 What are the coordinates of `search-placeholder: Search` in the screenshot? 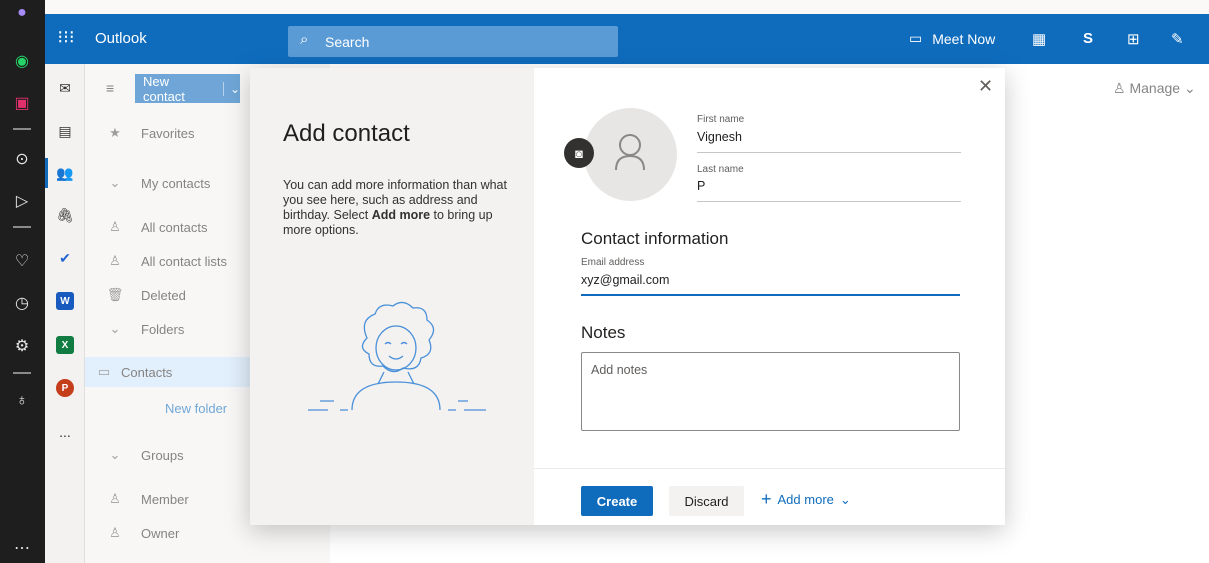 It's located at (347, 42).